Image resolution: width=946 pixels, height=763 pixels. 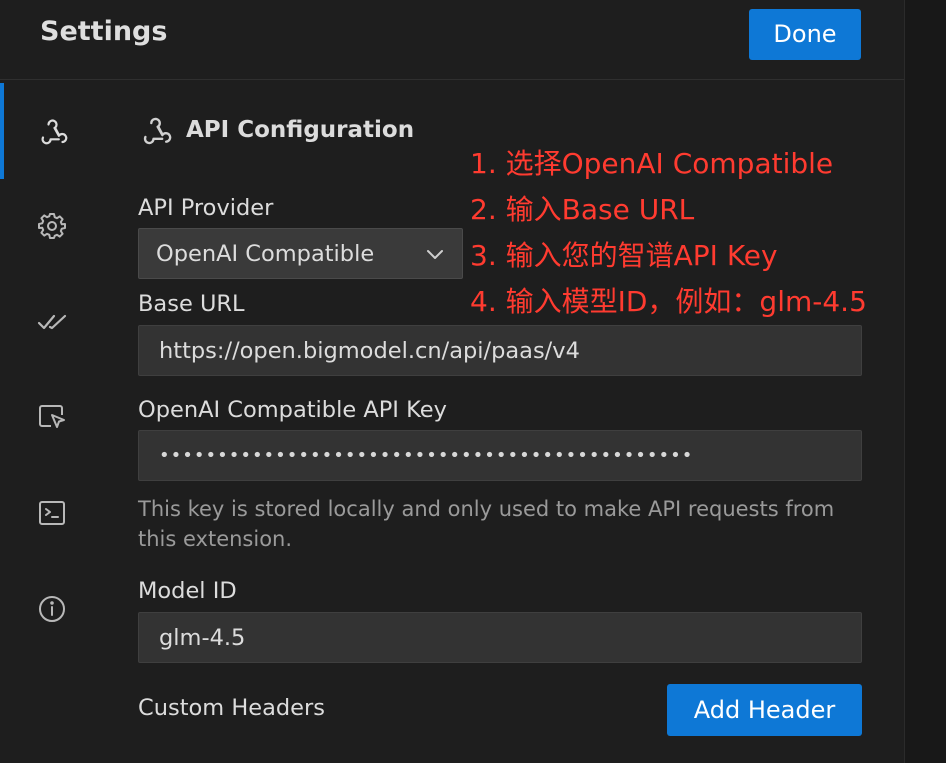 What do you see at coordinates (764, 710) in the screenshot?
I see `add-header-button: Add Header` at bounding box center [764, 710].